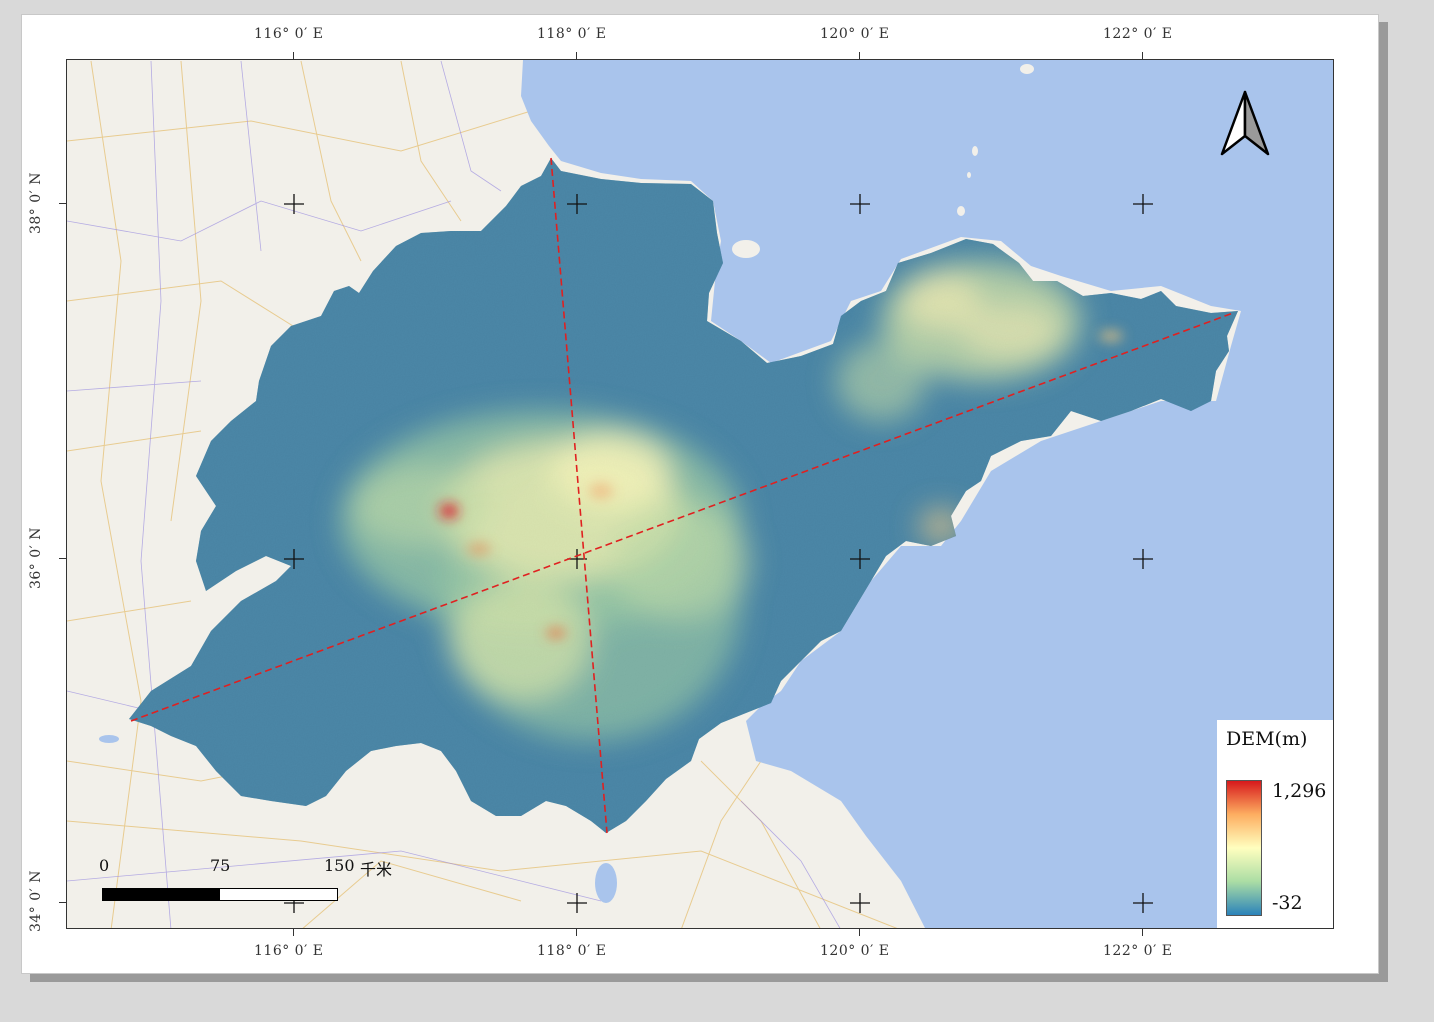  What do you see at coordinates (855, 34) in the screenshot?
I see `lon-label-top-120: 120° 0′ E` at bounding box center [855, 34].